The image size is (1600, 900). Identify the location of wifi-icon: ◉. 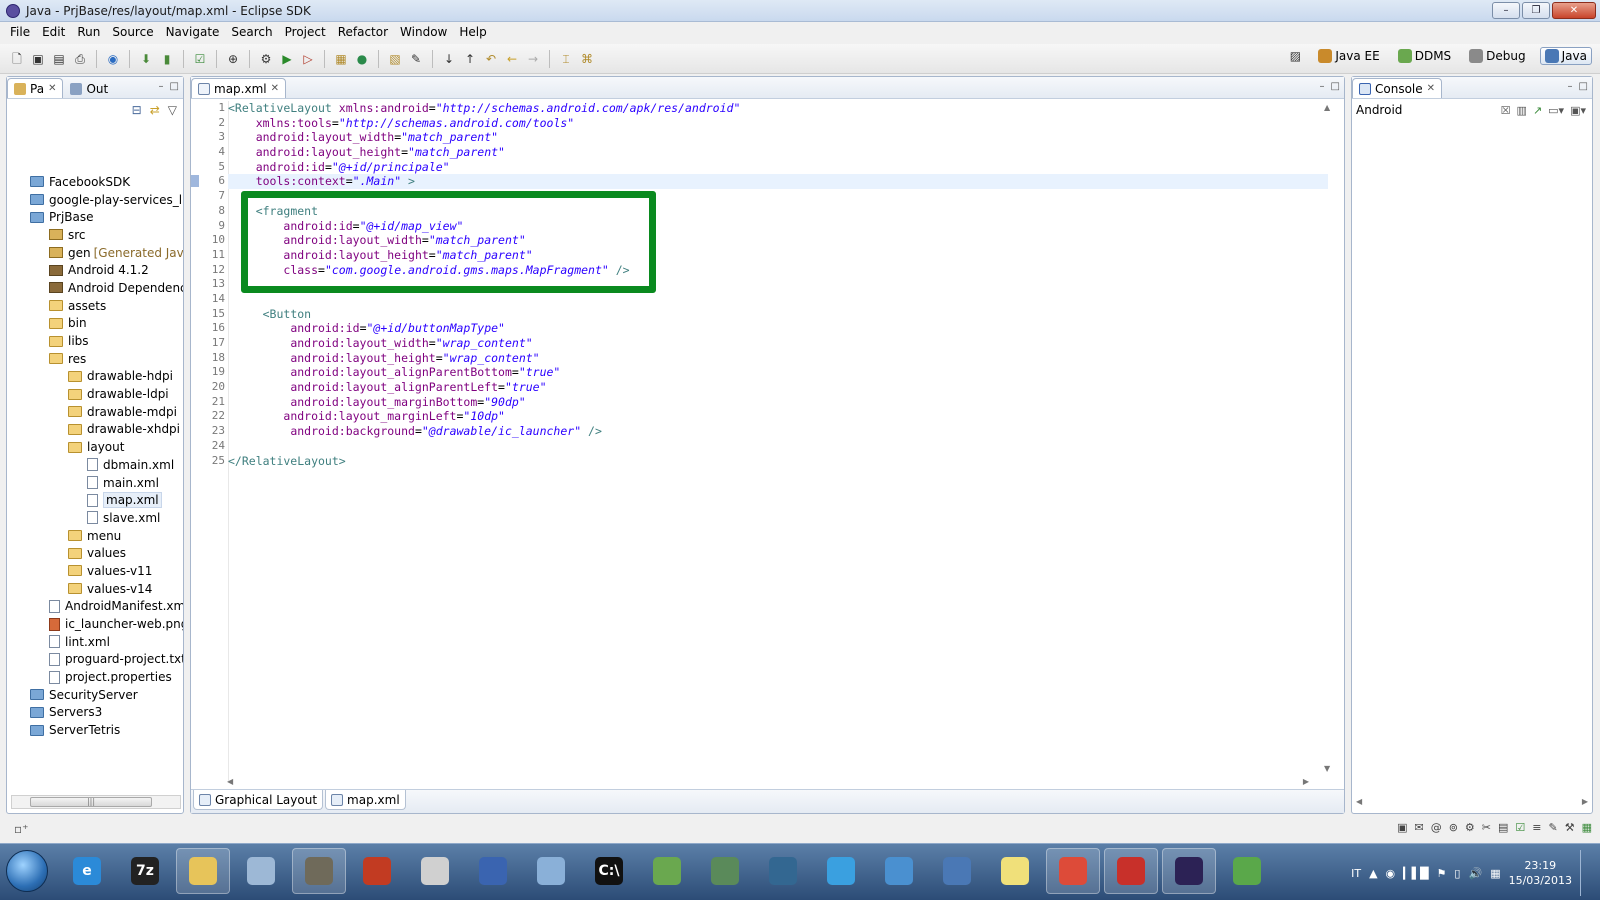
(1391, 873).